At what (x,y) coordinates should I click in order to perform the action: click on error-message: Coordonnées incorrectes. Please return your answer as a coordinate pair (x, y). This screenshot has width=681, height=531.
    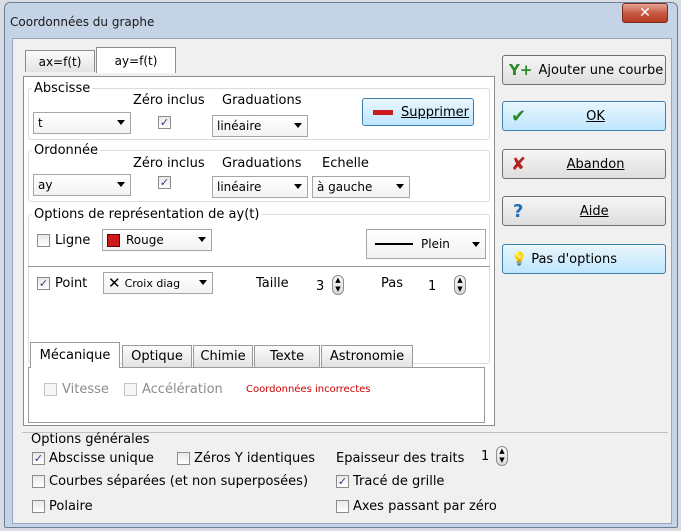
    Looking at the image, I should click on (308, 389).